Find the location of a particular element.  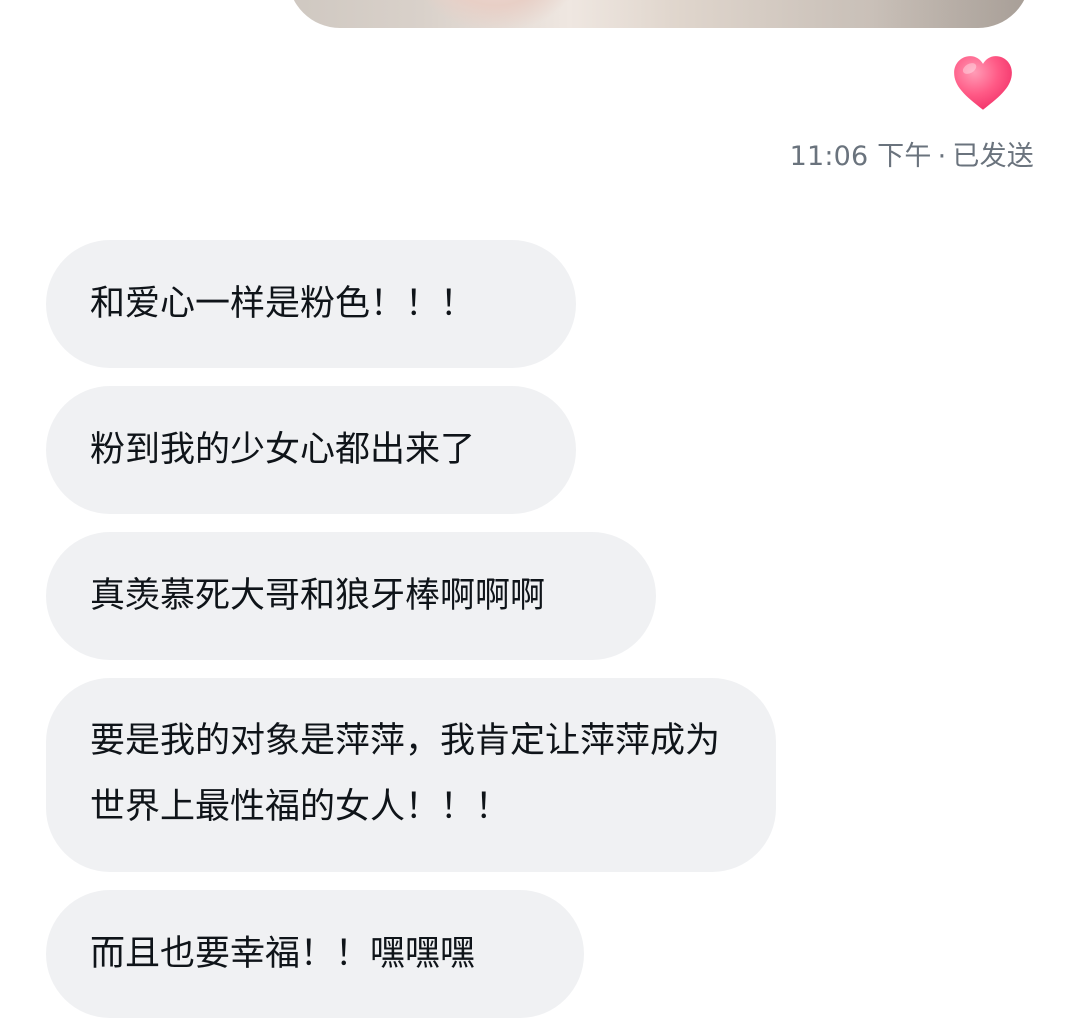

message-status: 已发送 is located at coordinates (993, 156).